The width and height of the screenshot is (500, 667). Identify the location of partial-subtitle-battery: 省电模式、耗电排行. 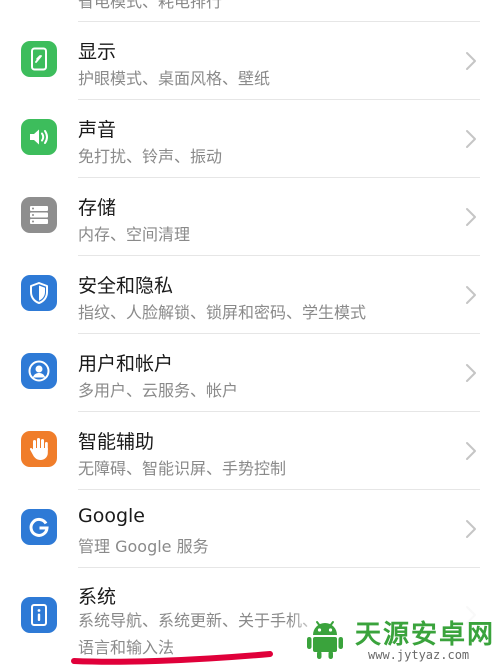
(150, 5).